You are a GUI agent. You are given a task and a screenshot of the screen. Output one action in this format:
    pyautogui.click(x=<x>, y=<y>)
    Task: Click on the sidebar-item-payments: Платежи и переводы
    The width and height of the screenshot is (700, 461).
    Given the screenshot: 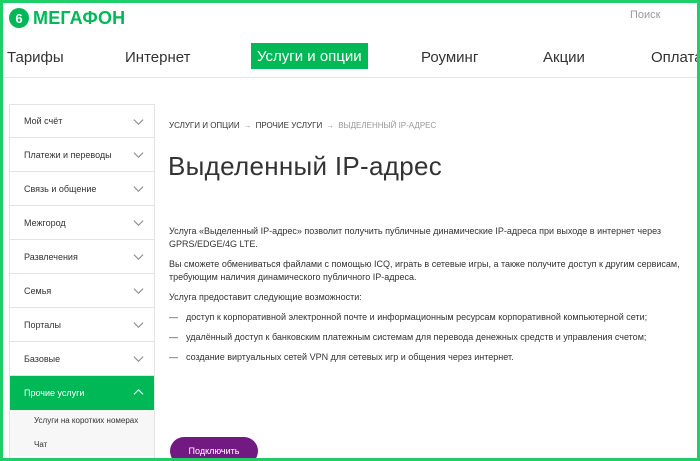 What is the action you would take?
    pyautogui.click(x=82, y=155)
    